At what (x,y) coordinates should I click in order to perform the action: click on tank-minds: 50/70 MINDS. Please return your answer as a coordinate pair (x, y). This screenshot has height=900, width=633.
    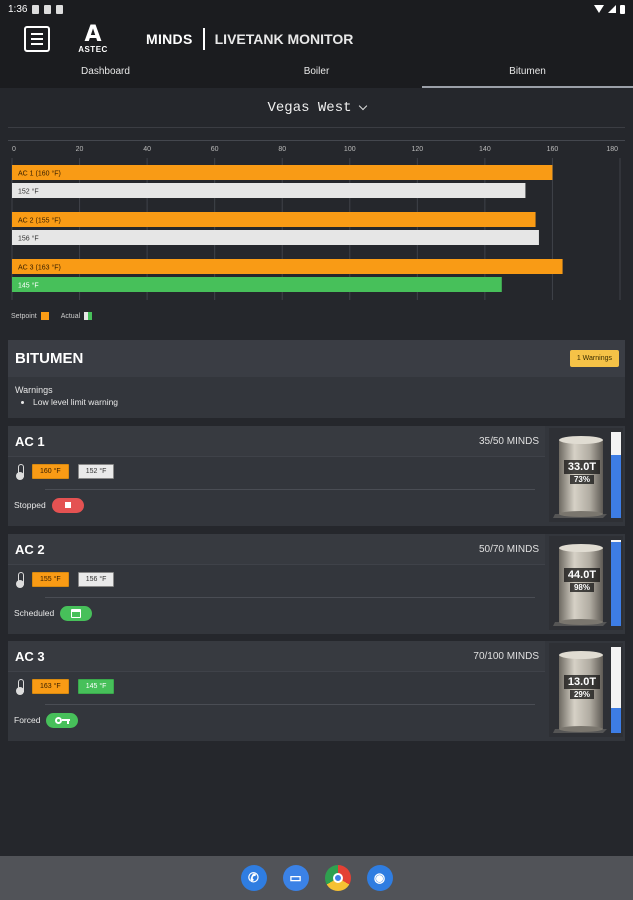
    Looking at the image, I should click on (508, 549).